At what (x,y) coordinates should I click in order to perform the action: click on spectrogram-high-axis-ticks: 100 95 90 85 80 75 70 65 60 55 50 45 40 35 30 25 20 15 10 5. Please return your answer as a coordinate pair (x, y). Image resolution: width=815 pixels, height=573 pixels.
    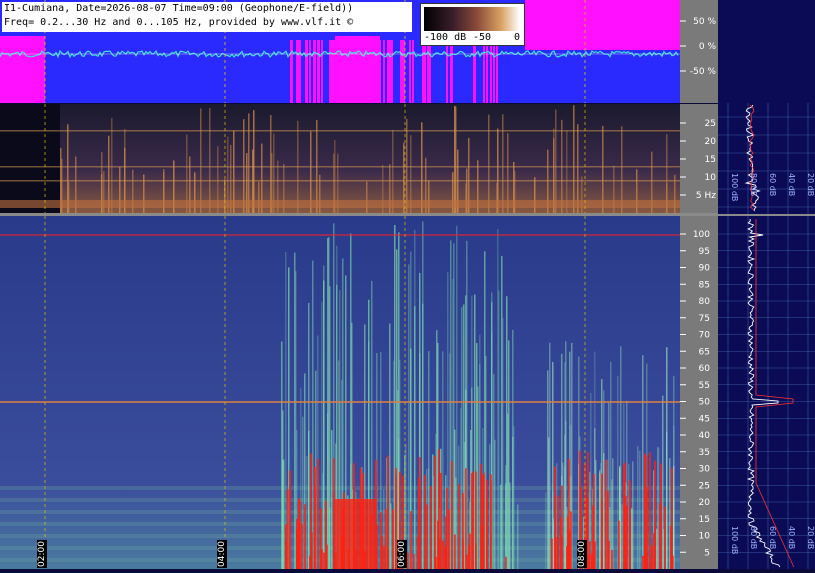
    Looking at the image, I should click on (695, 394).